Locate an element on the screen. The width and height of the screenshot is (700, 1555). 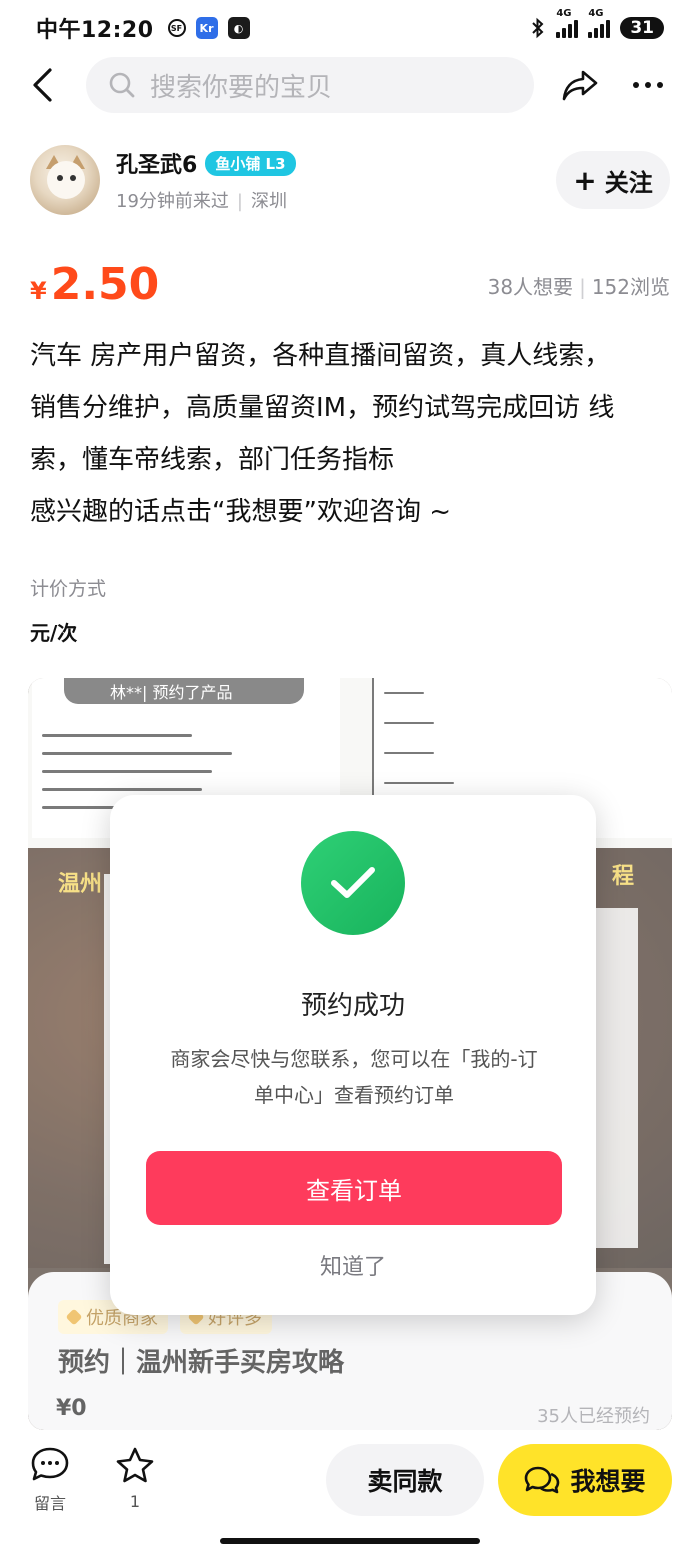
status-bar: 中午12:20 SF Kr ◐ 4G 4G 31 is located at coordinates (350, 28).